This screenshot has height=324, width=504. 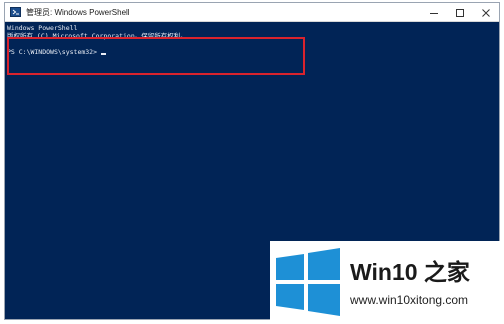 I want to click on minimize-icon, so click(x=434, y=13).